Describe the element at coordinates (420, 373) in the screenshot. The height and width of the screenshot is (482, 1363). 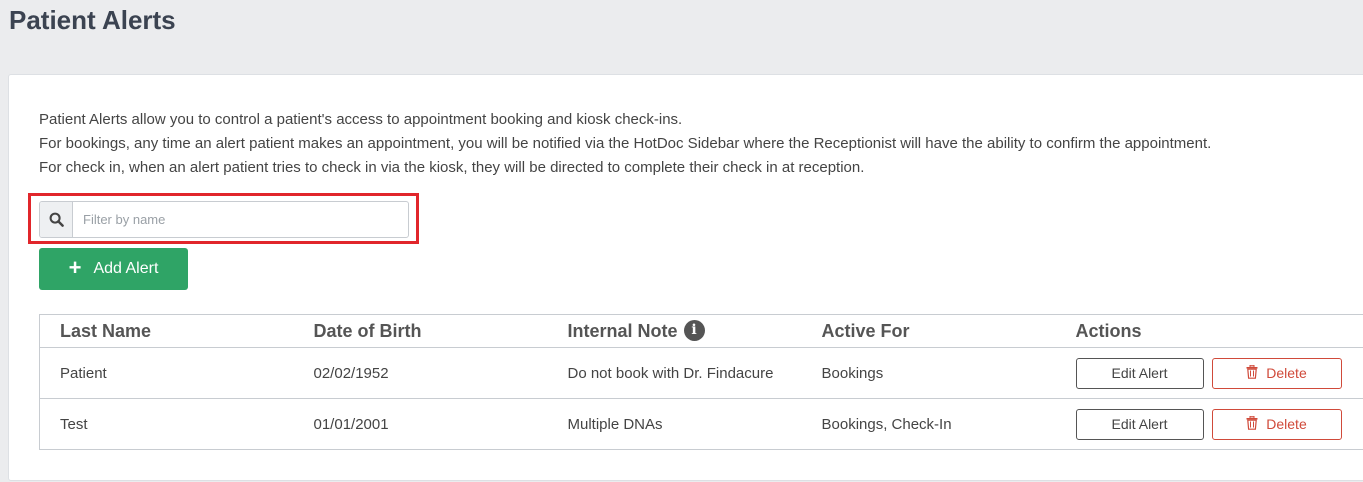
I see `cell-dob: 02/02/1952` at that location.